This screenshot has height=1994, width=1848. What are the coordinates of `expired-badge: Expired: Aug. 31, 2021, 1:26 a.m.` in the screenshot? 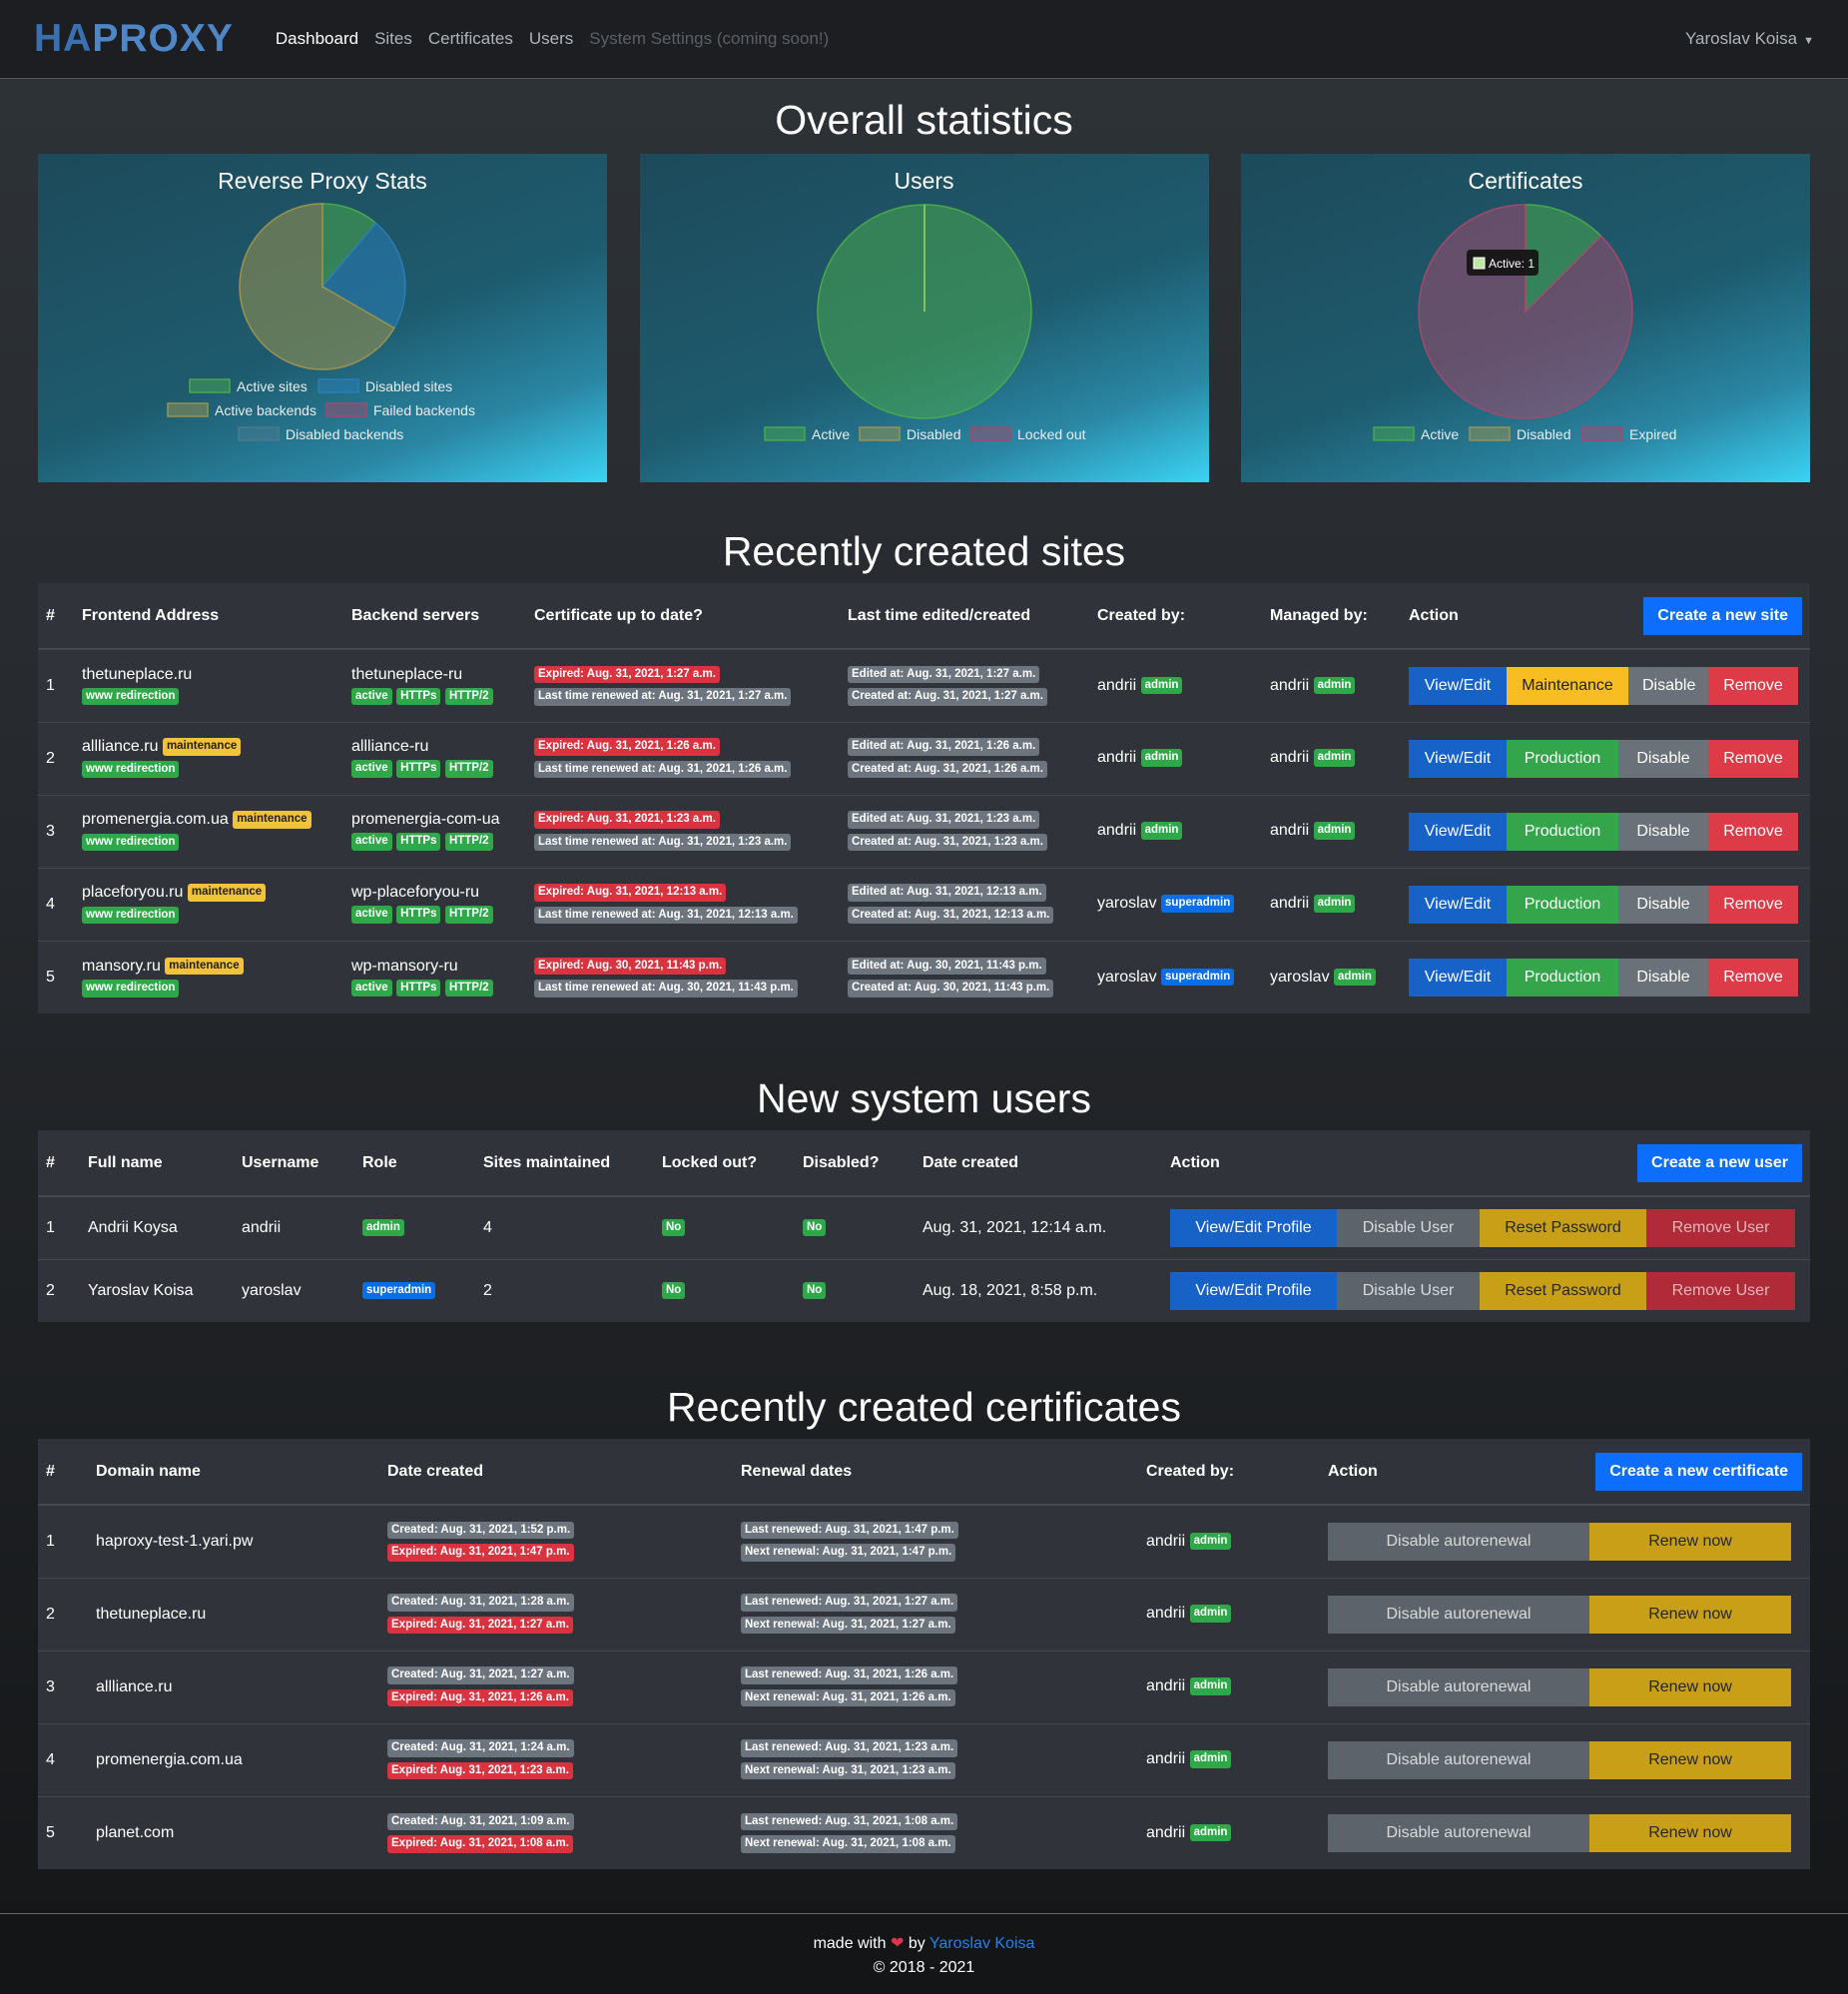 It's located at (627, 747).